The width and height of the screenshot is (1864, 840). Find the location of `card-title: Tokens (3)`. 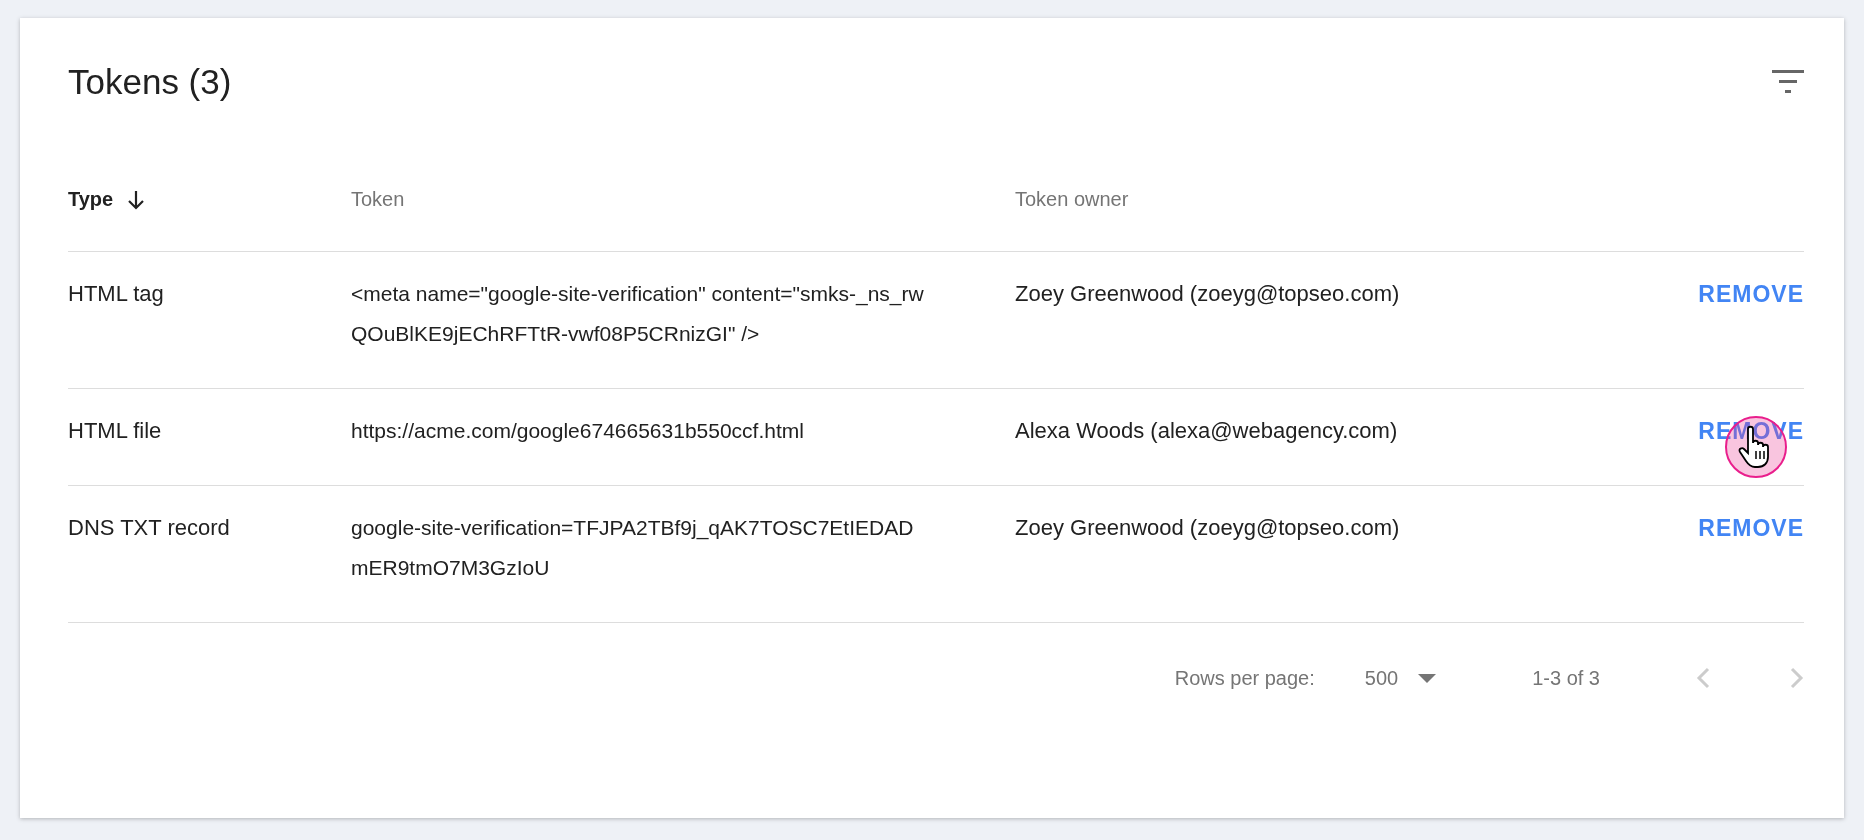

card-title: Tokens (3) is located at coordinates (150, 82).